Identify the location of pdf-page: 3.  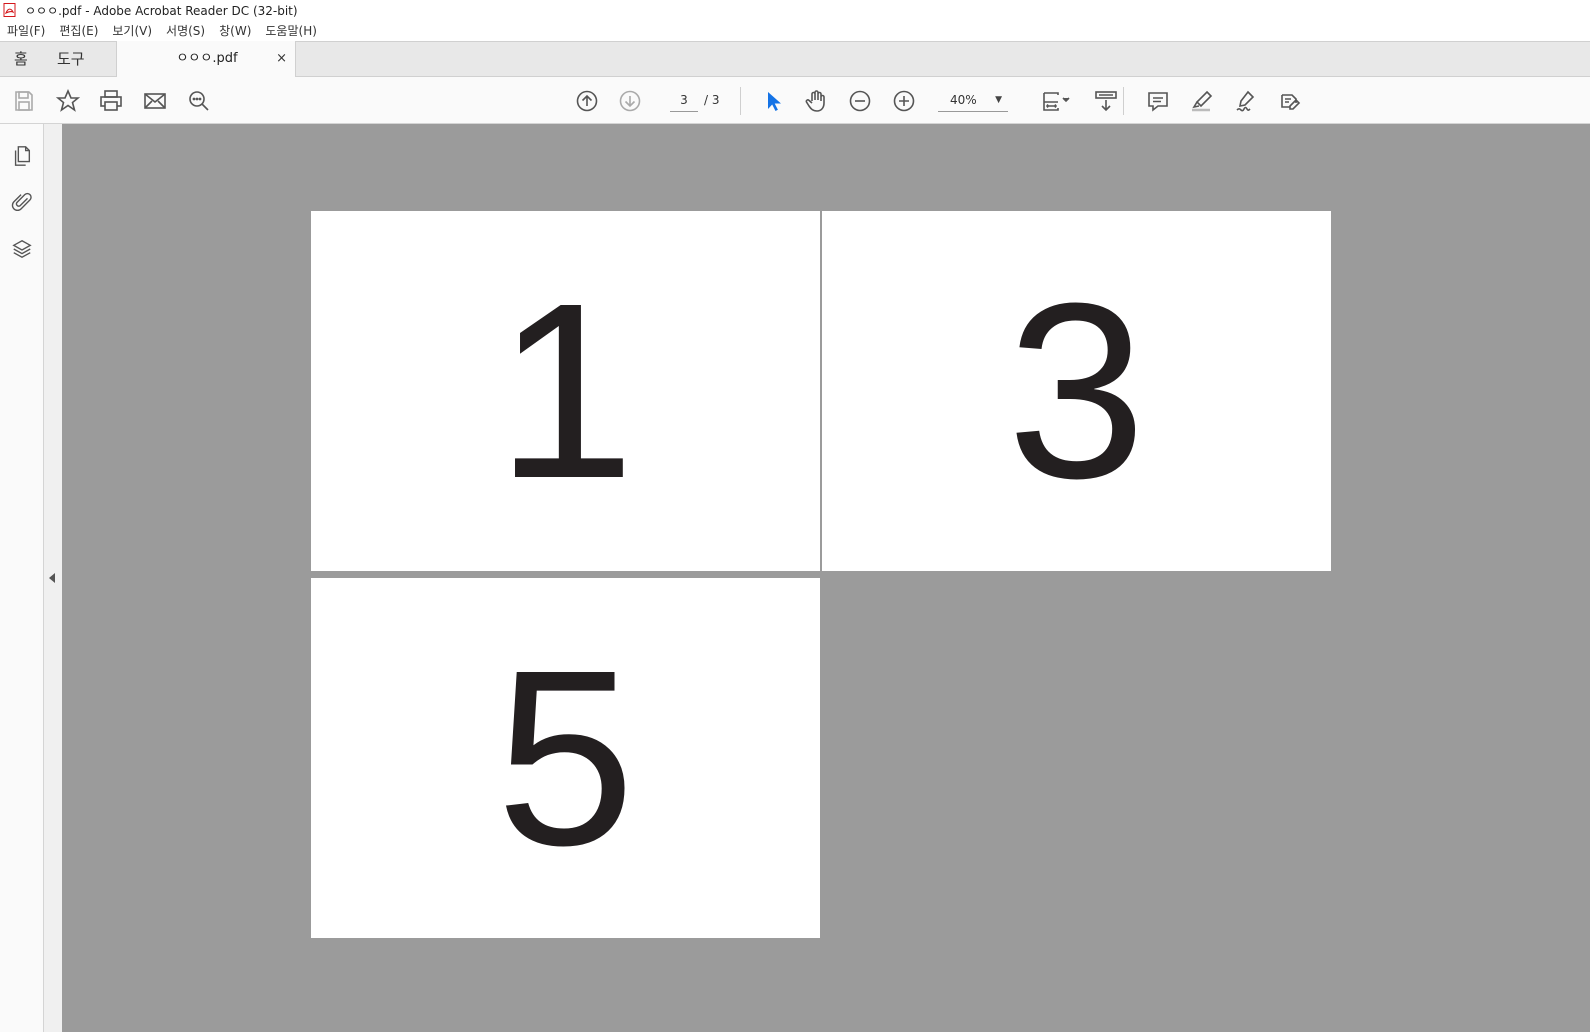
(1076, 391).